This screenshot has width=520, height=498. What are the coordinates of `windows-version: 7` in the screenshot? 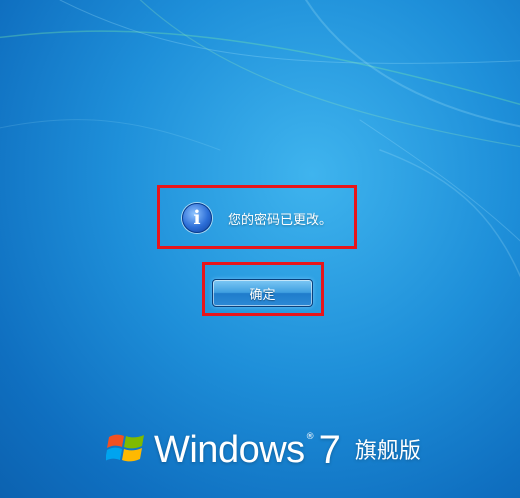 It's located at (329, 450).